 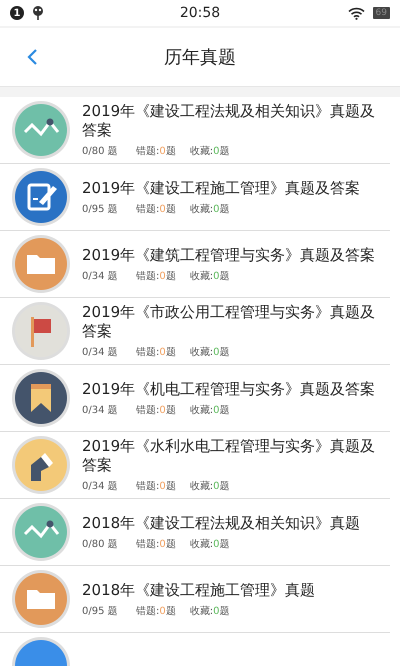 I want to click on status-time: 20:58, so click(x=200, y=13).